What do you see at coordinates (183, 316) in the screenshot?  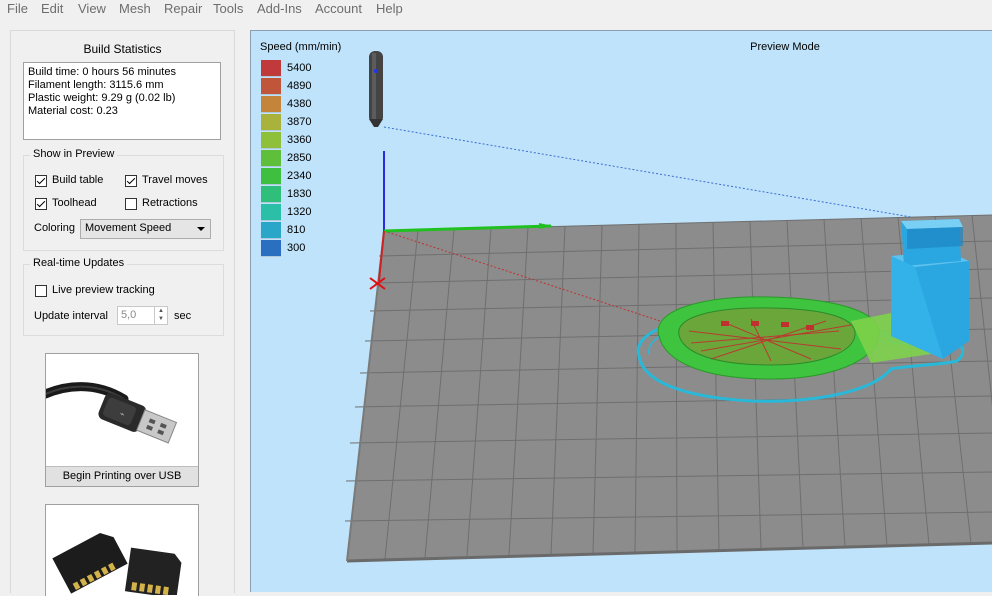 I see `update-interval-unit: sec` at bounding box center [183, 316].